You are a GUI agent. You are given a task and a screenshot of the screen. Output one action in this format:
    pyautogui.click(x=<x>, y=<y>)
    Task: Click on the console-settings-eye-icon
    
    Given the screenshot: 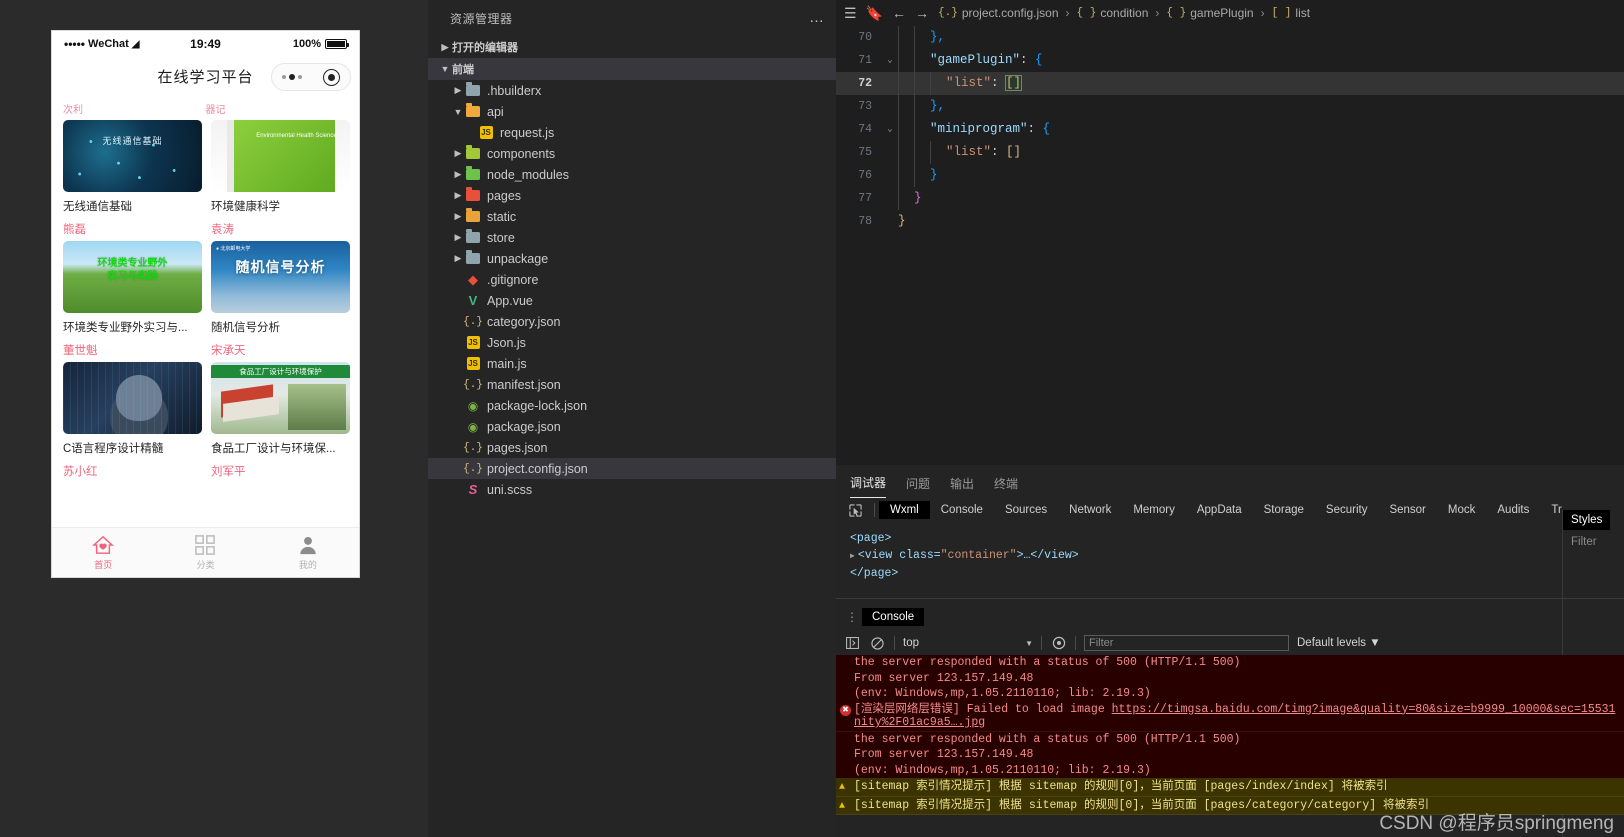 What is the action you would take?
    pyautogui.click(x=1058, y=643)
    